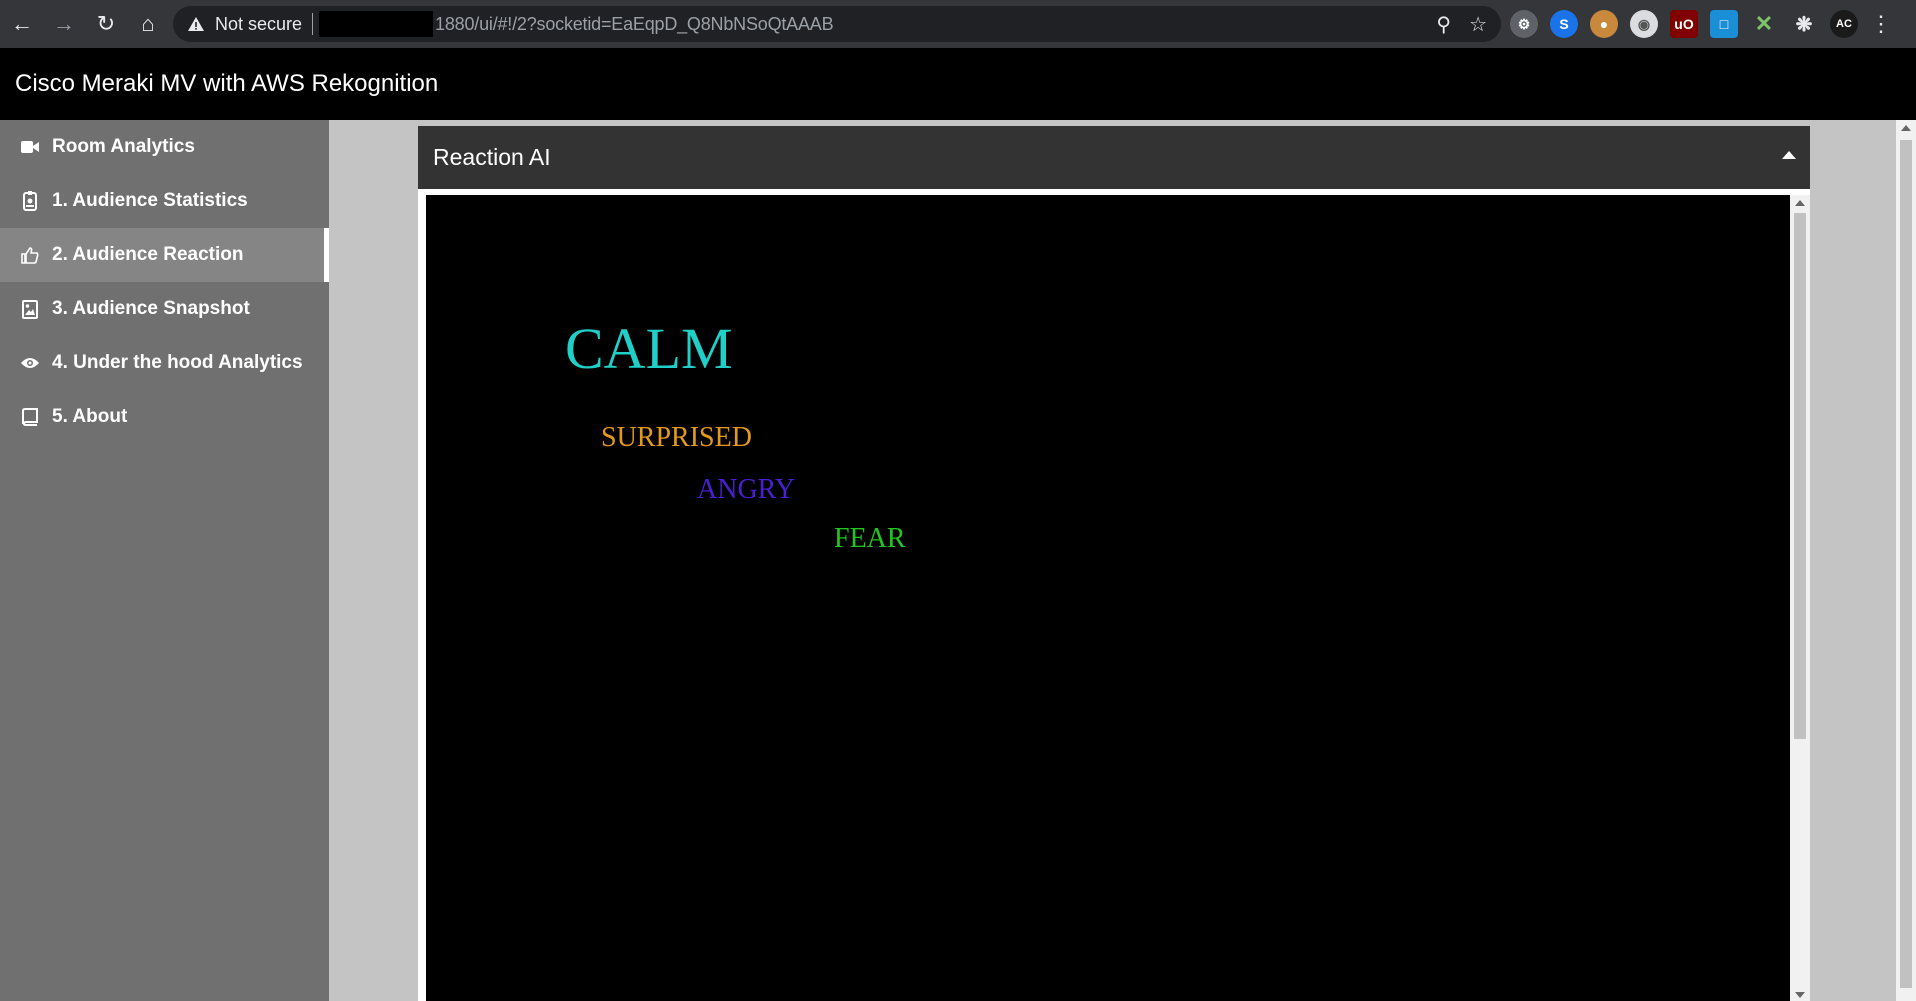 This screenshot has width=1916, height=1001. What do you see at coordinates (870, 538) in the screenshot?
I see `word-cloud-word: FEAR` at bounding box center [870, 538].